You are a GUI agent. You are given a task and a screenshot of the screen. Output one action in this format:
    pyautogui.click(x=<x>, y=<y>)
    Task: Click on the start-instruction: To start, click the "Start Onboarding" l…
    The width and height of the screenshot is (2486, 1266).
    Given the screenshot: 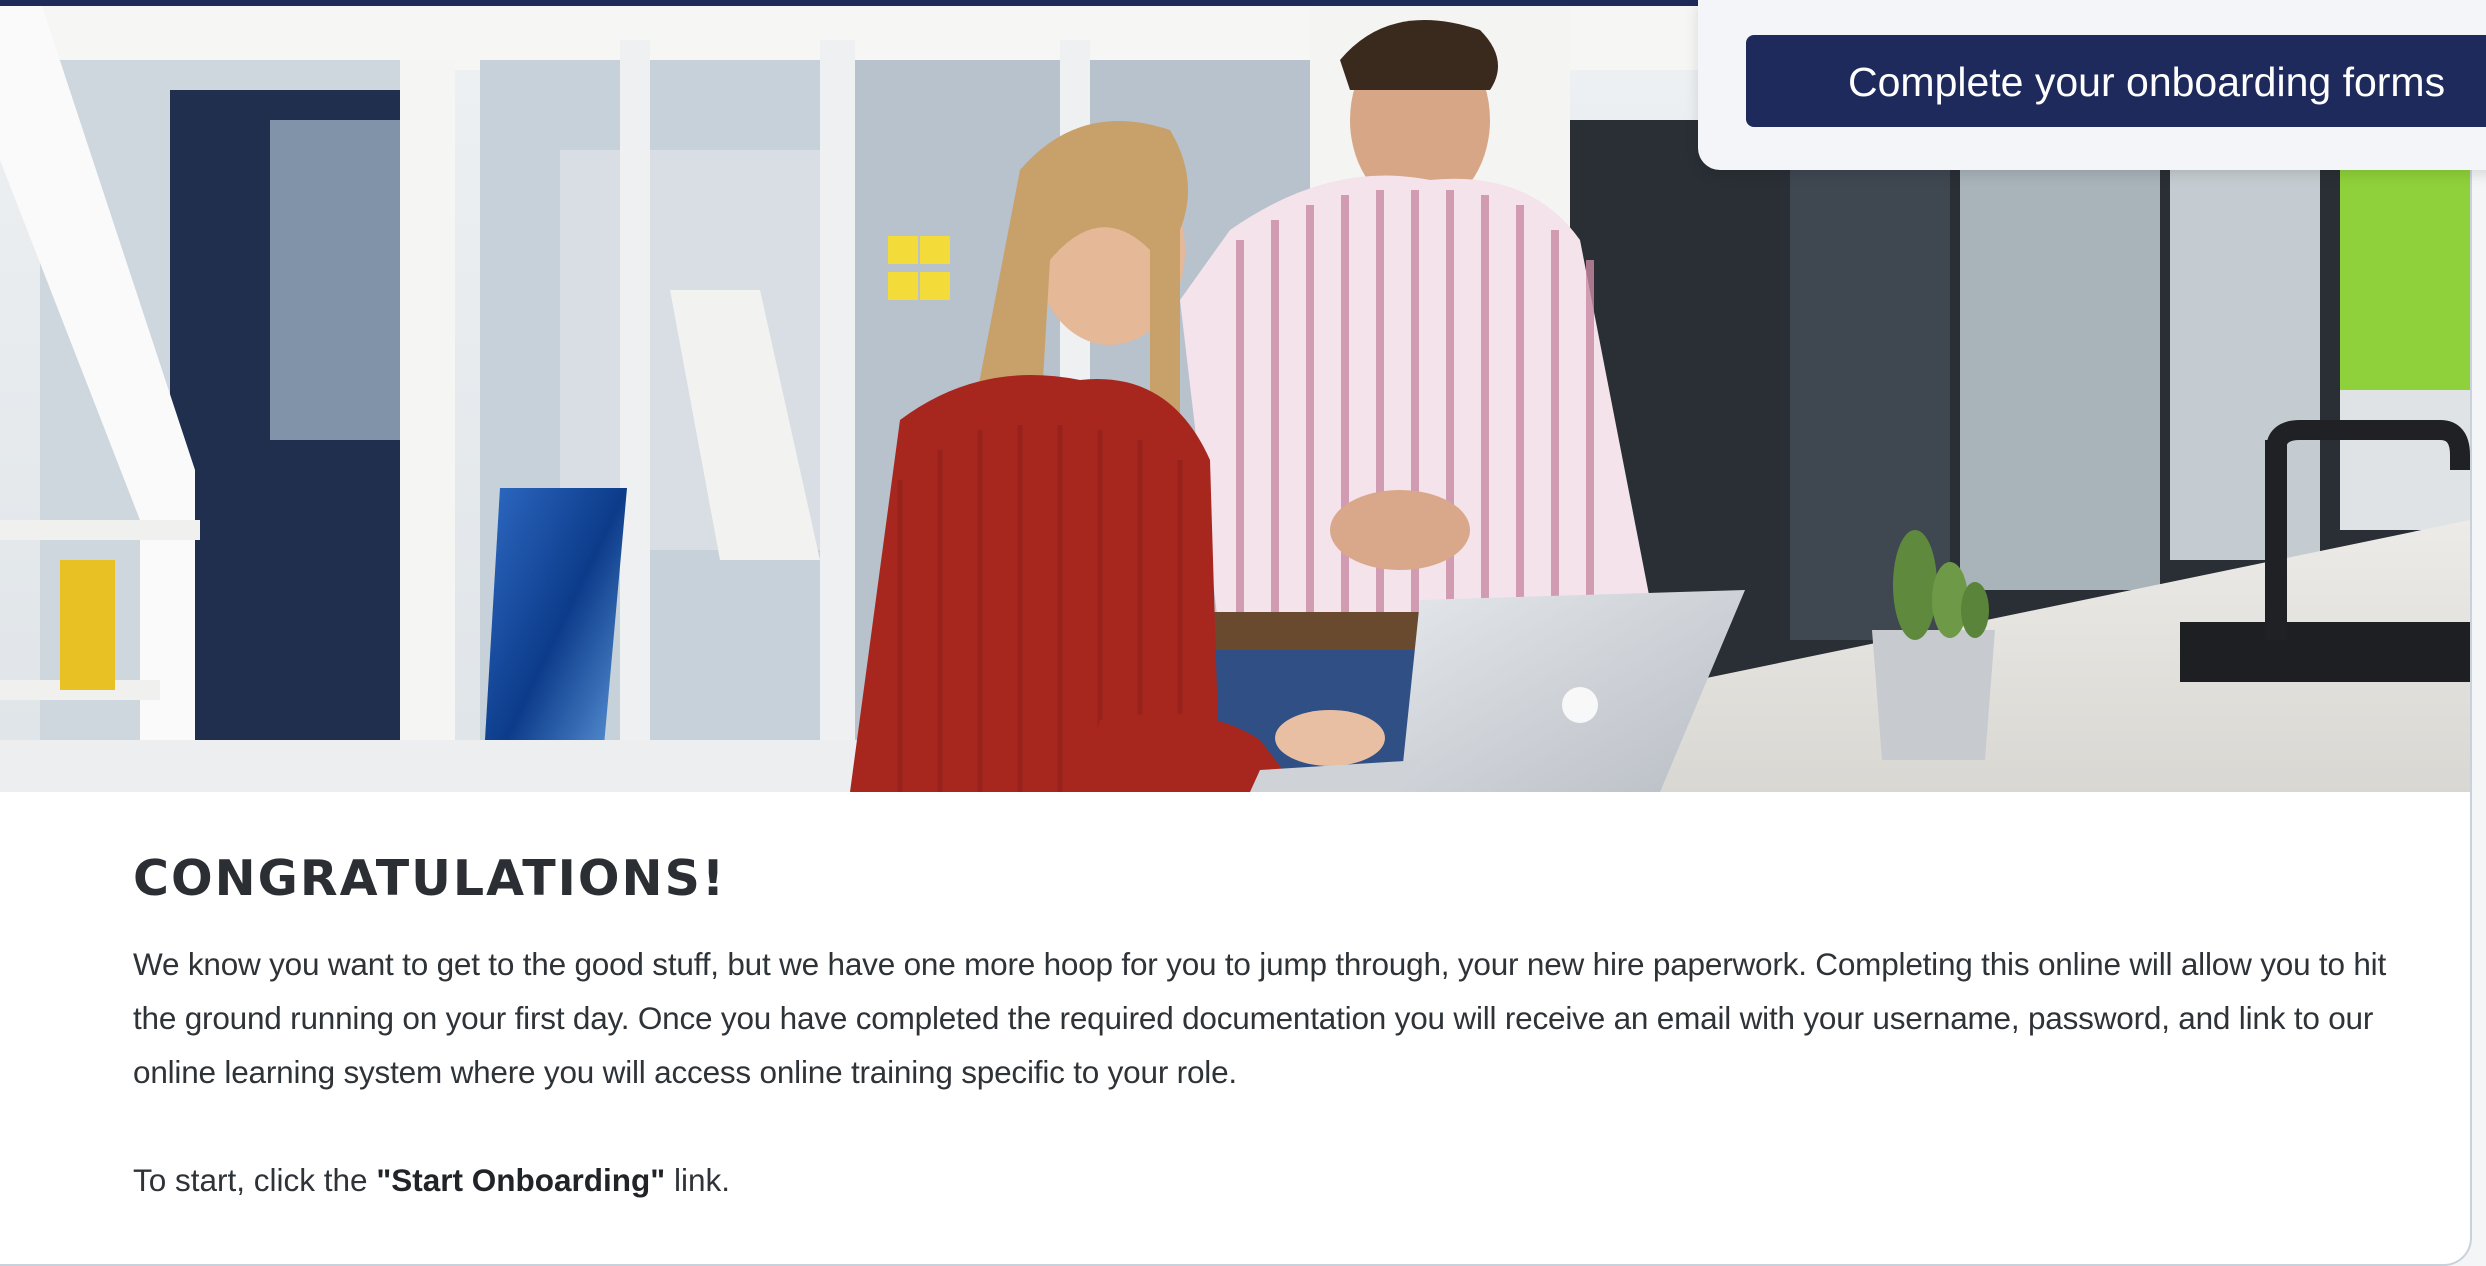 What is the action you would take?
    pyautogui.click(x=1268, y=1180)
    